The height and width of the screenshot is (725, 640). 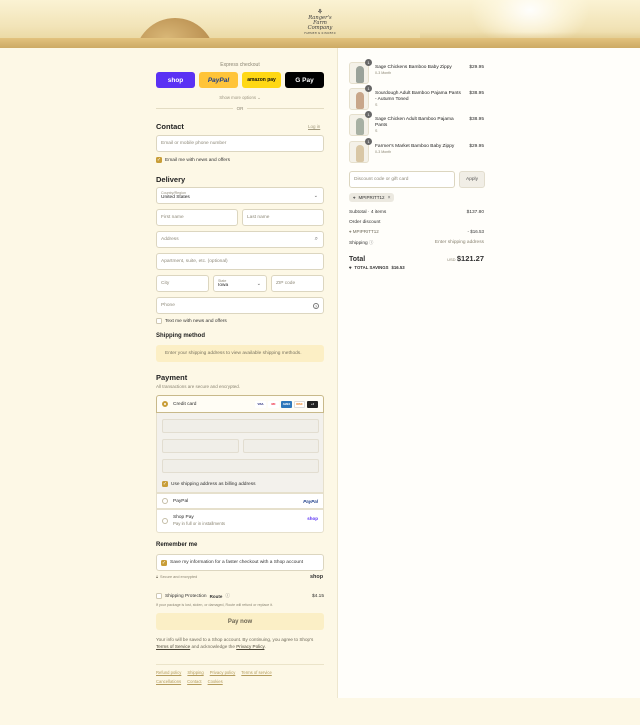 What do you see at coordinates (209, 484) in the screenshot?
I see `billing-checkbox: ✓ Use shipping address as billing address` at bounding box center [209, 484].